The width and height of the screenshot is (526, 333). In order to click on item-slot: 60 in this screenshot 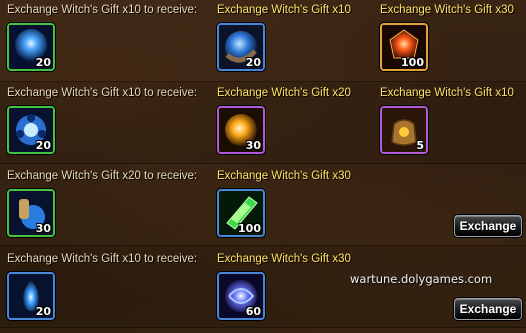, I will do `click(241, 296)`.